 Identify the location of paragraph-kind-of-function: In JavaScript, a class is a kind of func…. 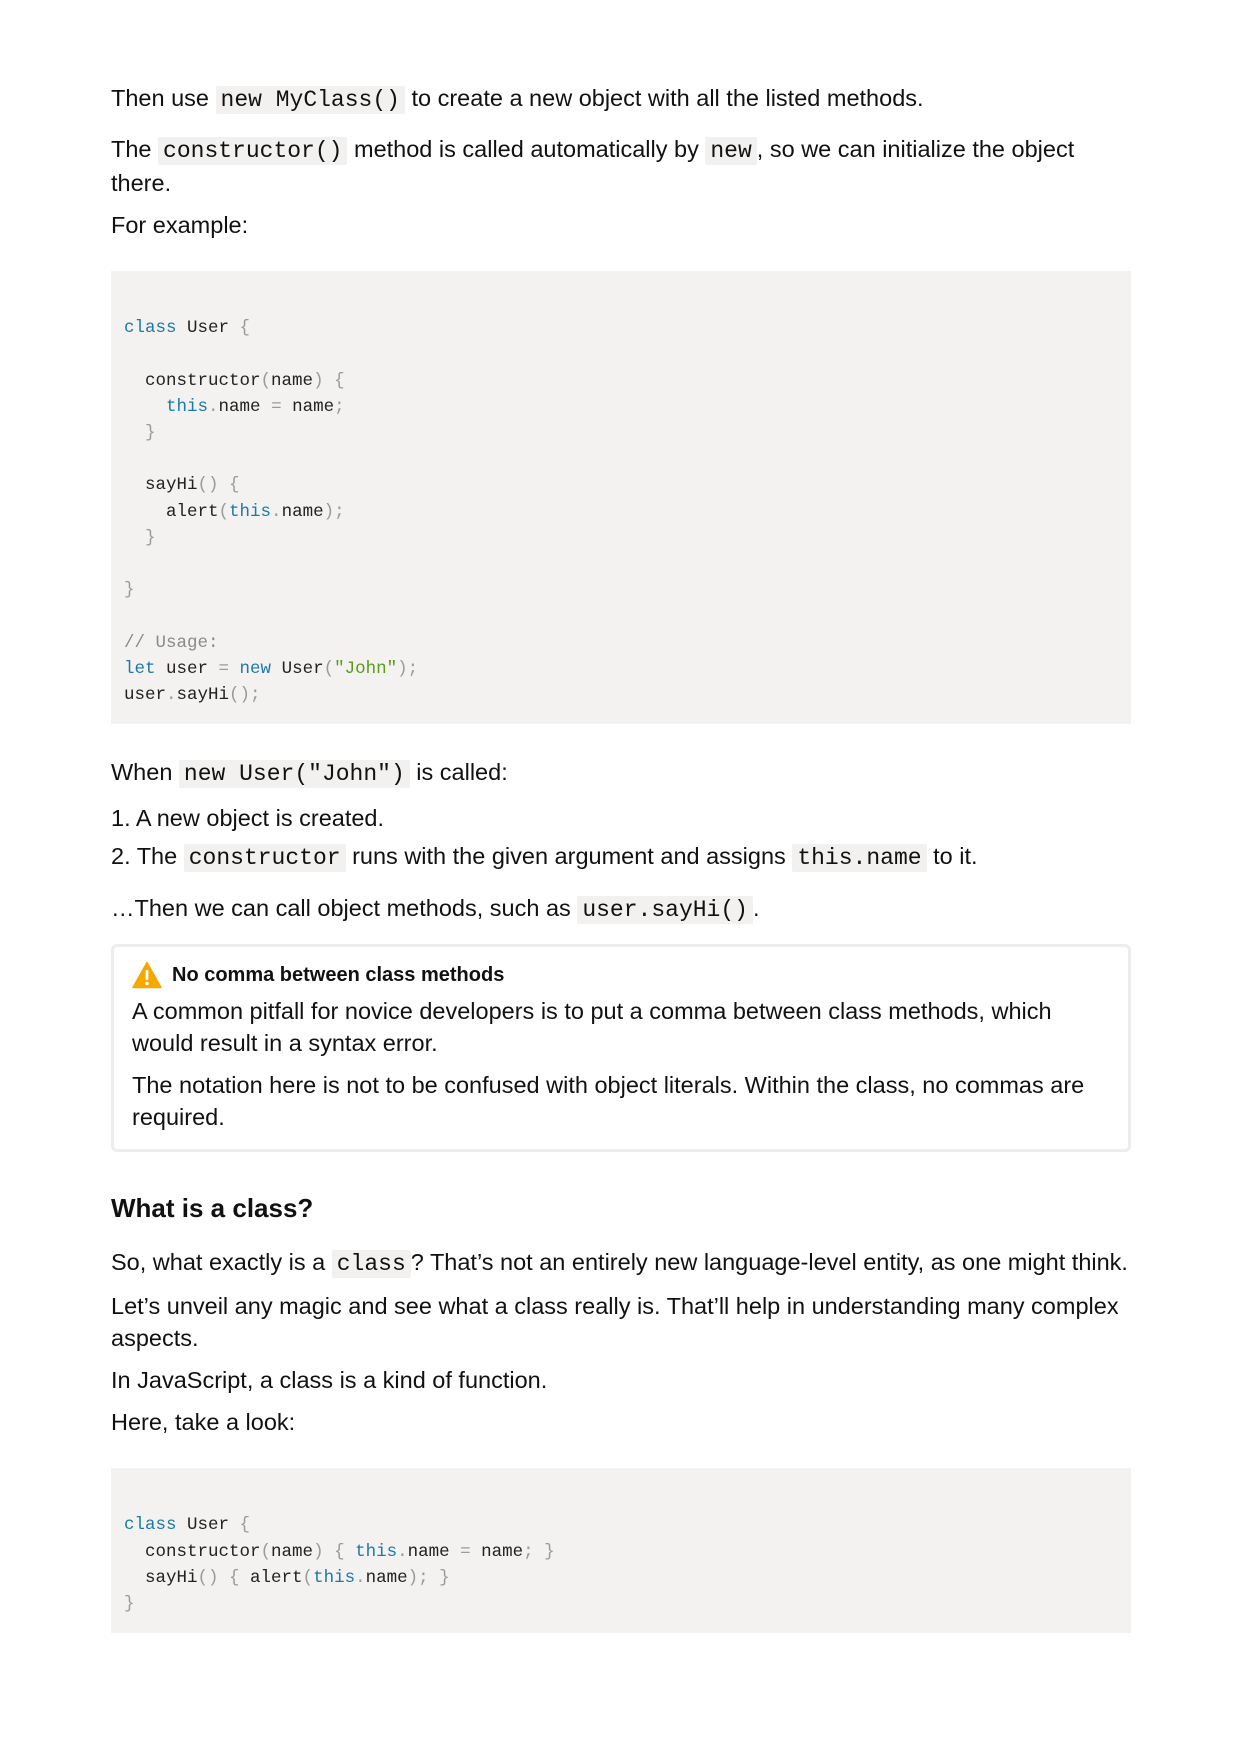
(329, 1380).